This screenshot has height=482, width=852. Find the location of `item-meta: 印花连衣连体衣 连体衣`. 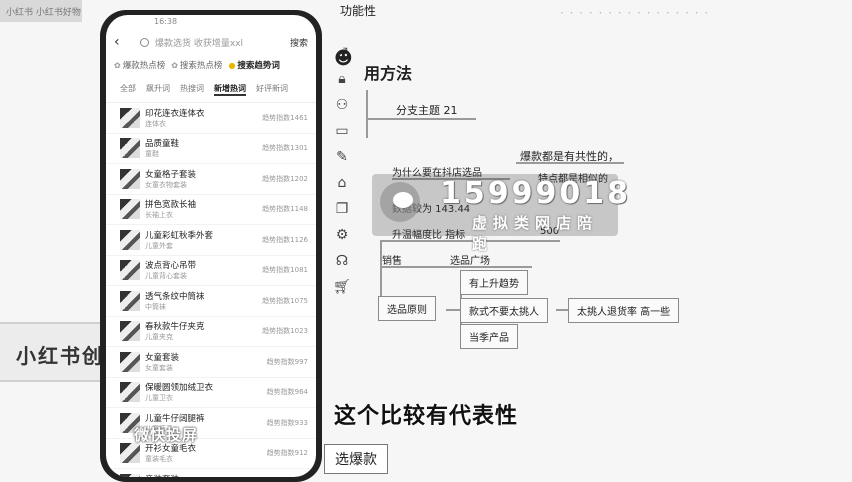

item-meta: 印花连衣连体衣 连体衣 is located at coordinates (203, 118).